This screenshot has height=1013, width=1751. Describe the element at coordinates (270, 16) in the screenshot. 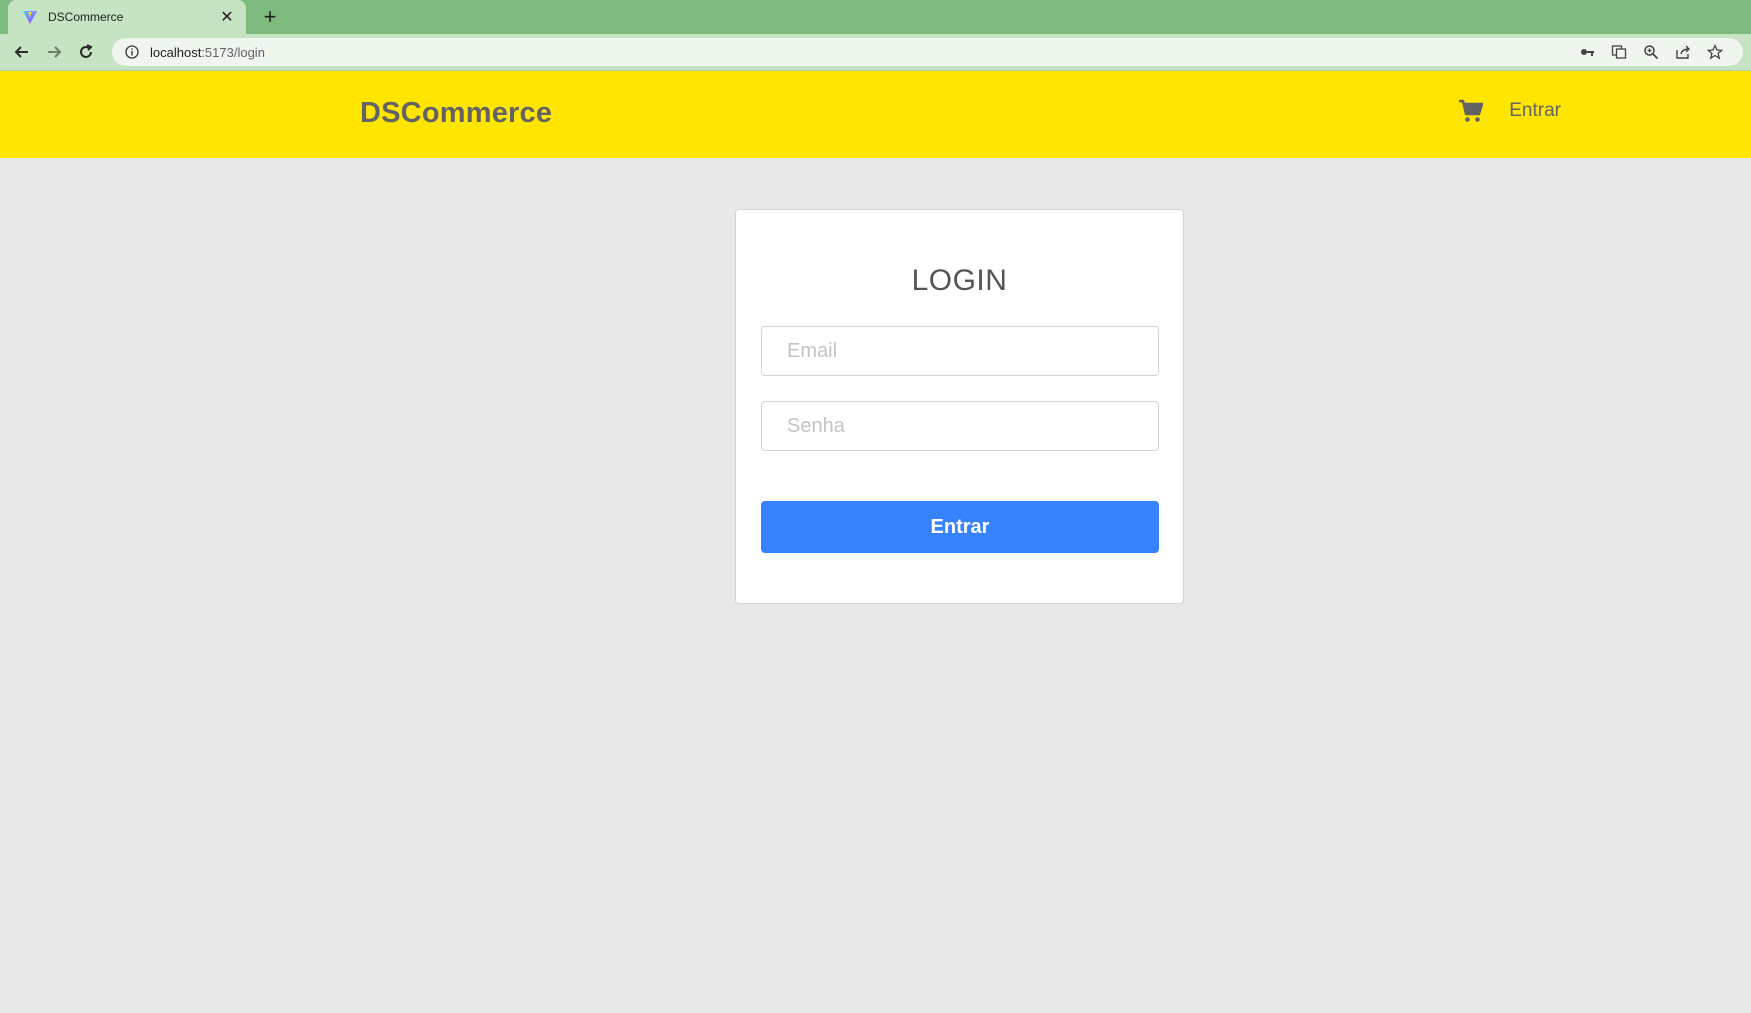

I see `new-tab-icon: +` at that location.